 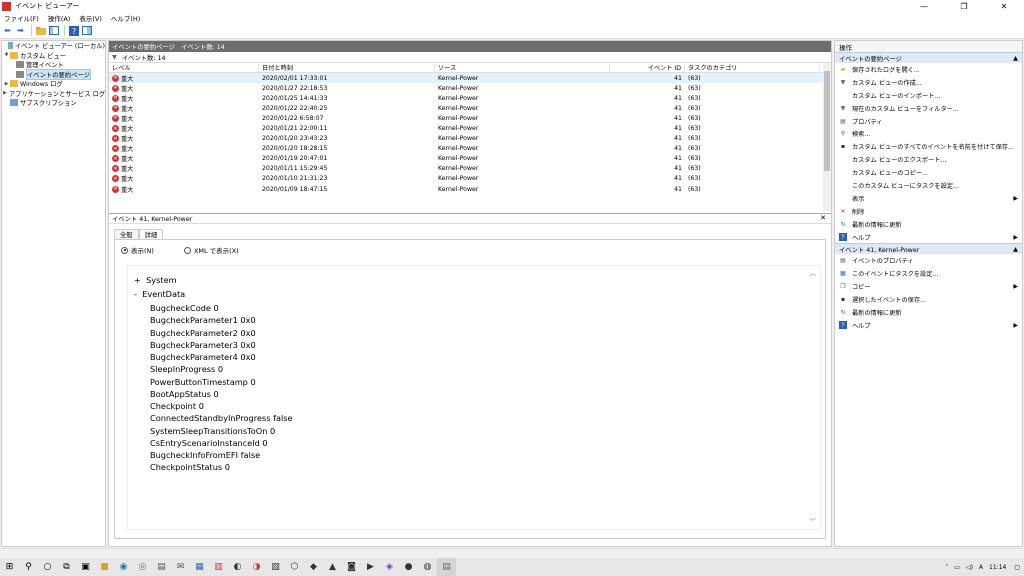 What do you see at coordinates (446, 567) in the screenshot?
I see `event-viewer-taskbar-icon: ▤` at bounding box center [446, 567].